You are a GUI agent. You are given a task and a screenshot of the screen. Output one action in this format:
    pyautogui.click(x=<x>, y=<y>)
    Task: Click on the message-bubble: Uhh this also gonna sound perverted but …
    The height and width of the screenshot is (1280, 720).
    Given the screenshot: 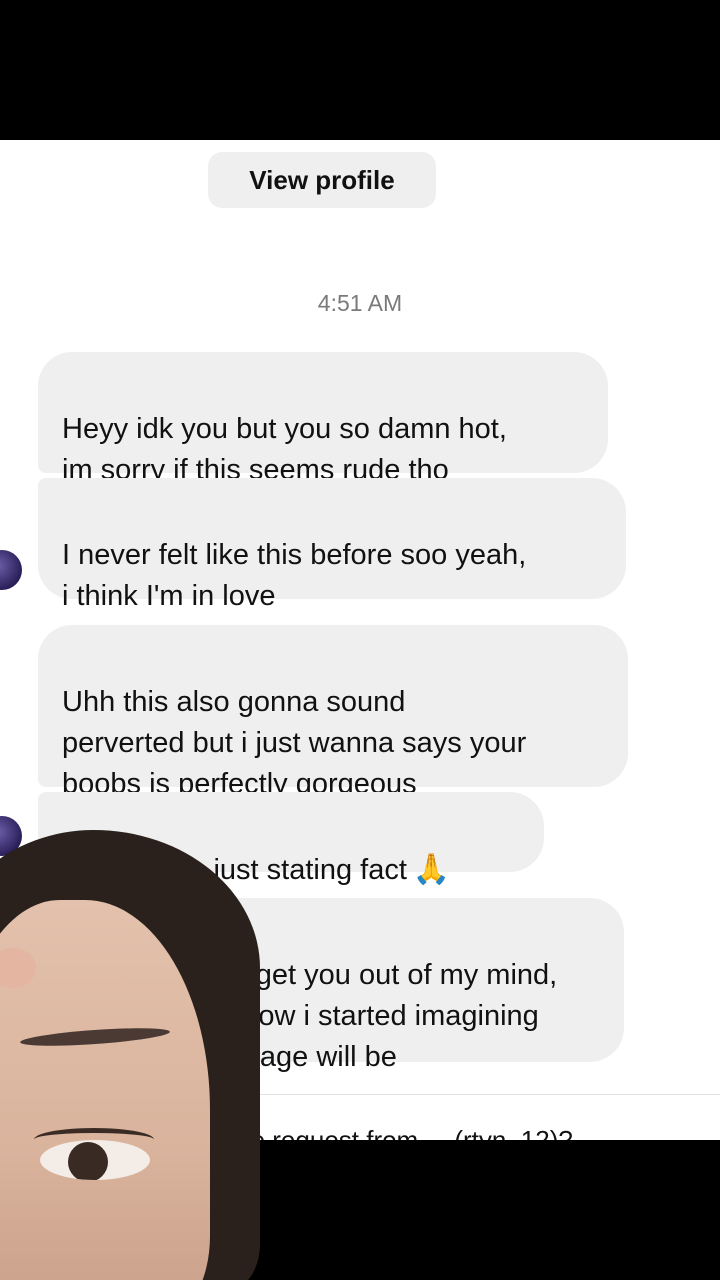 What is the action you would take?
    pyautogui.click(x=333, y=712)
    